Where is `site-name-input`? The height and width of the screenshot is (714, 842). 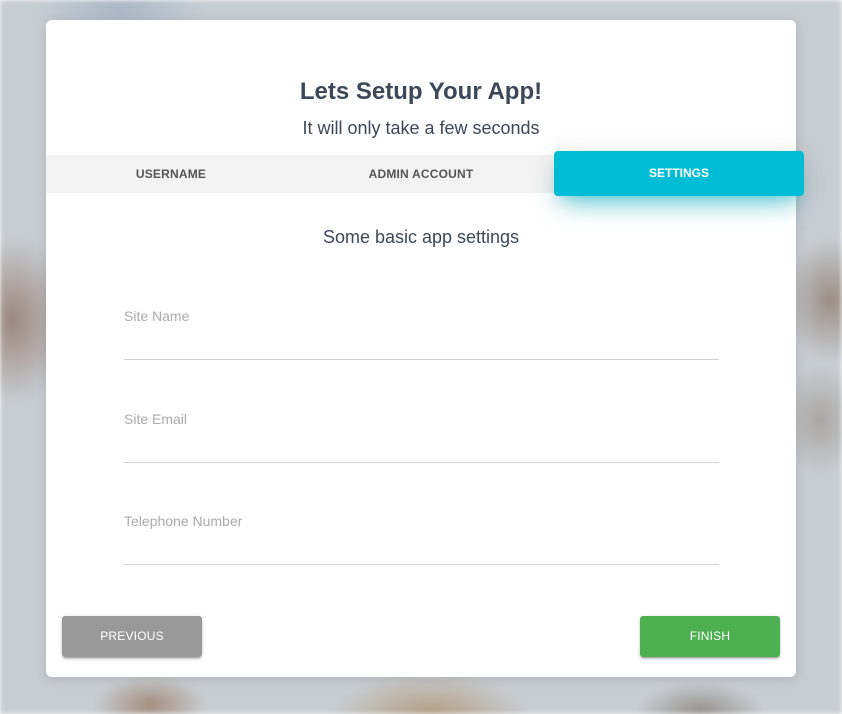 site-name-input is located at coordinates (421, 345).